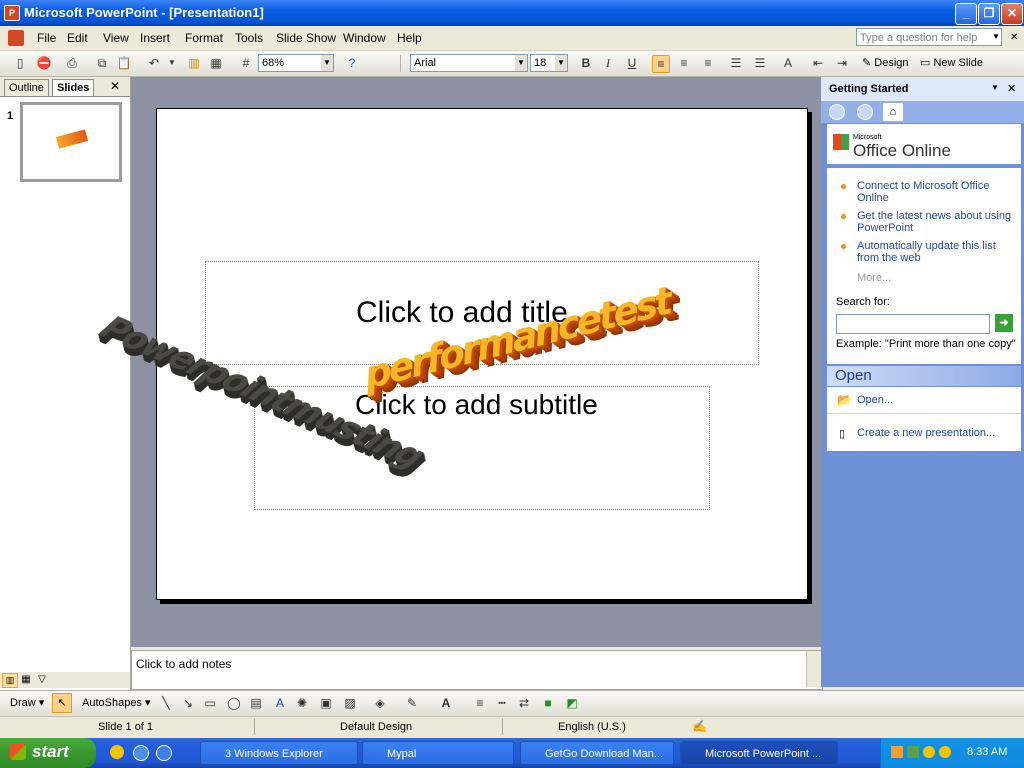  I want to click on align-right-button: ≡, so click(708, 63).